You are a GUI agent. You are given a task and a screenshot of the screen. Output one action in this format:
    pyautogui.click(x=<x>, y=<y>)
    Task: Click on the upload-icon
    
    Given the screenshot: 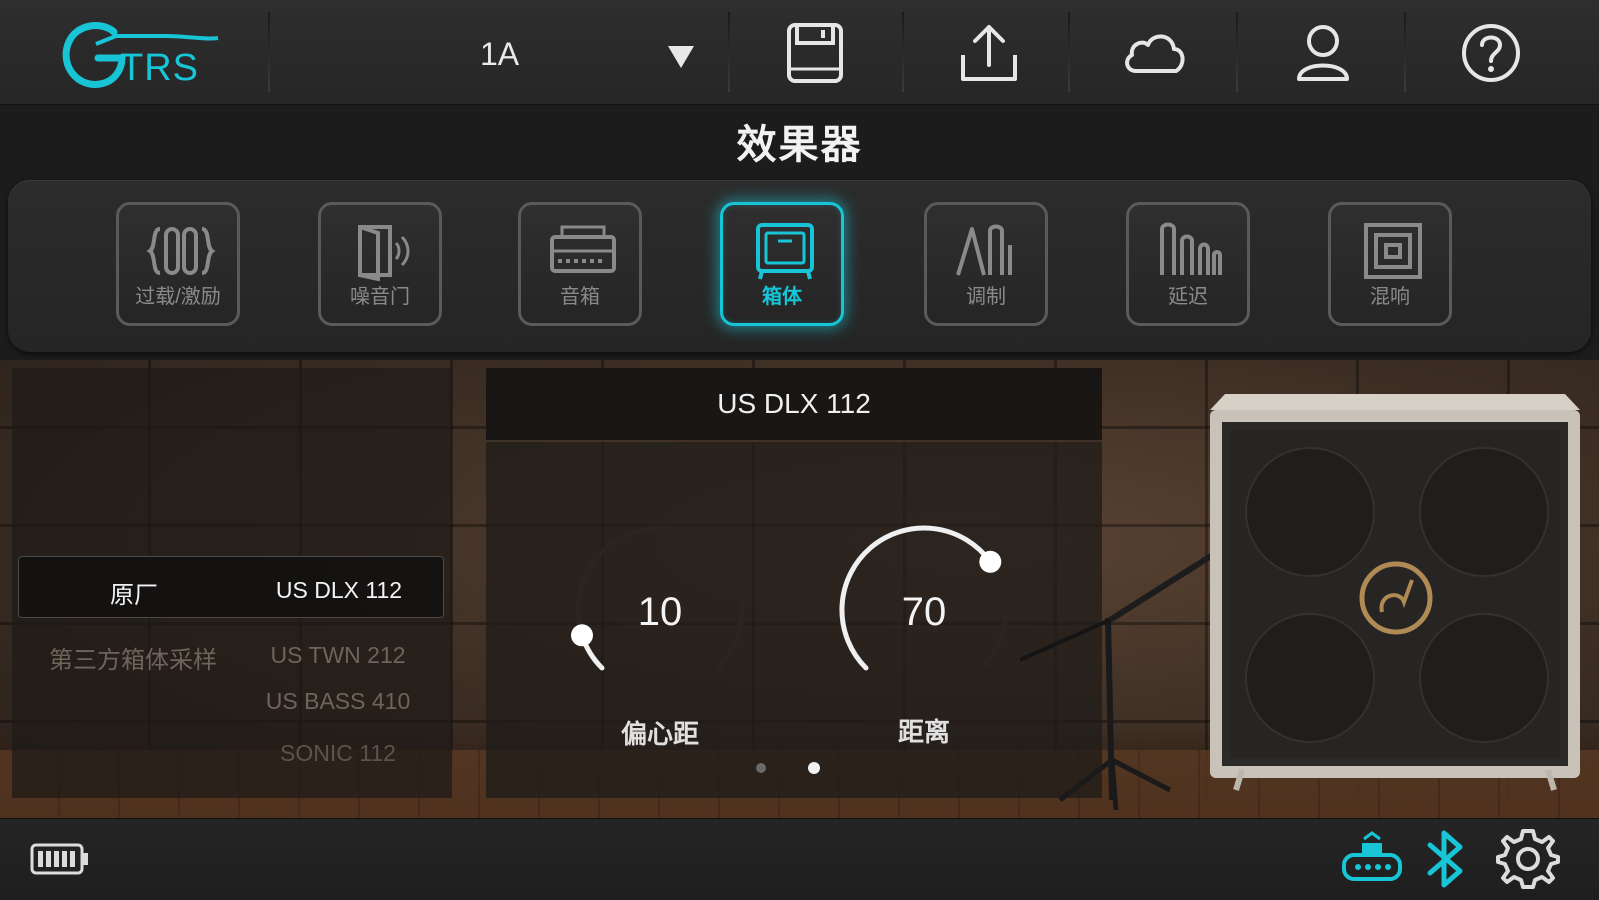 What is the action you would take?
    pyautogui.click(x=989, y=53)
    